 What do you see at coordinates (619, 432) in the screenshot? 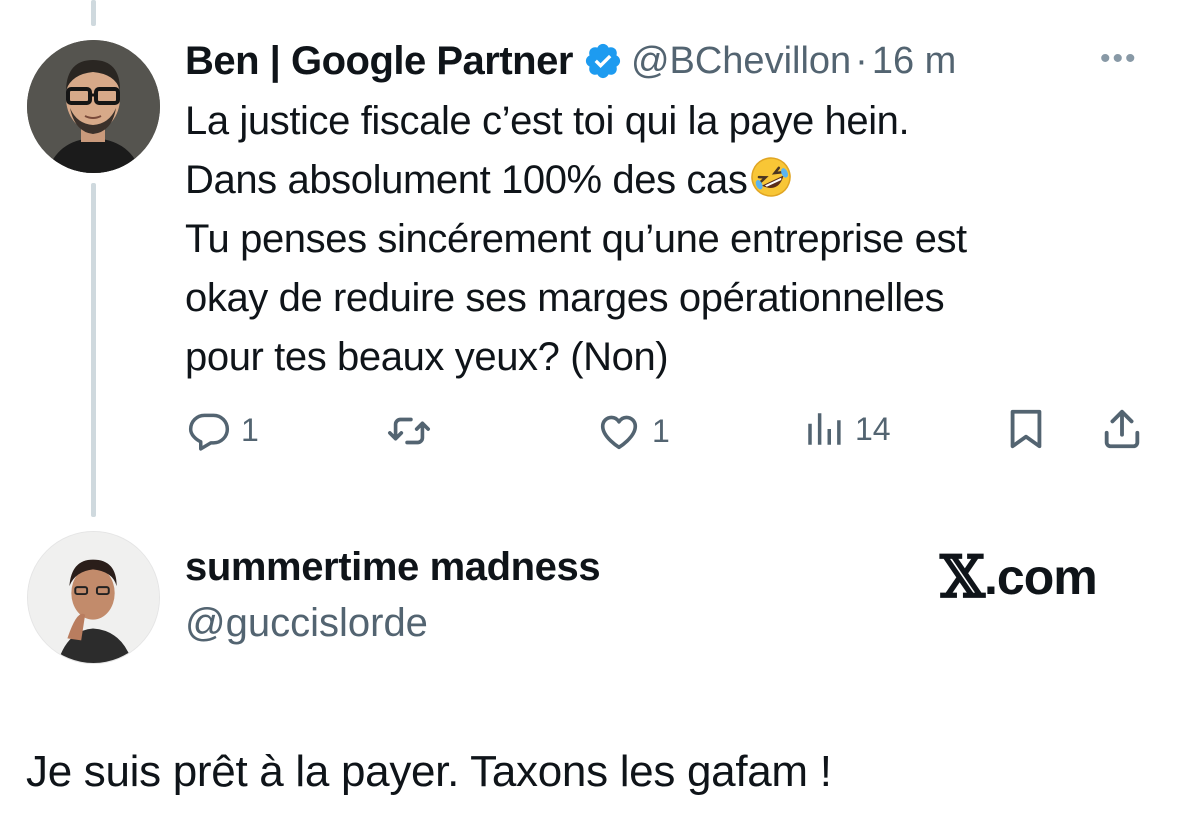
I see `heart-icon` at bounding box center [619, 432].